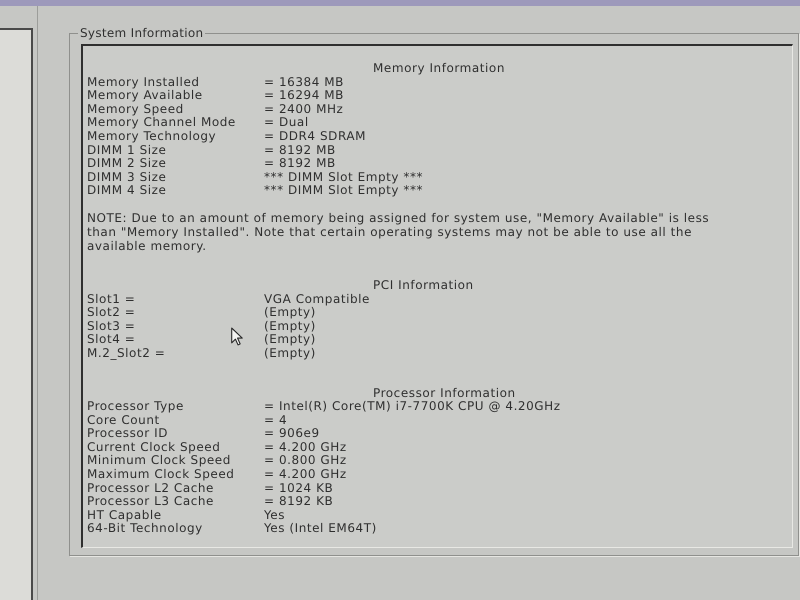 The image size is (800, 600). I want to click on field-label: Memory Installed, so click(143, 83).